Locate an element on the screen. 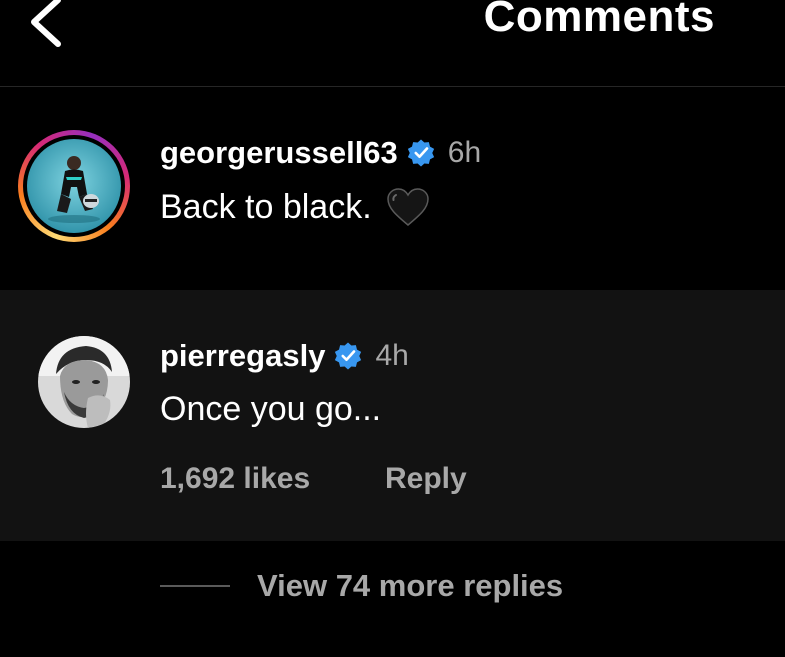 This screenshot has width=785, height=657. header: Comments is located at coordinates (392, 43).